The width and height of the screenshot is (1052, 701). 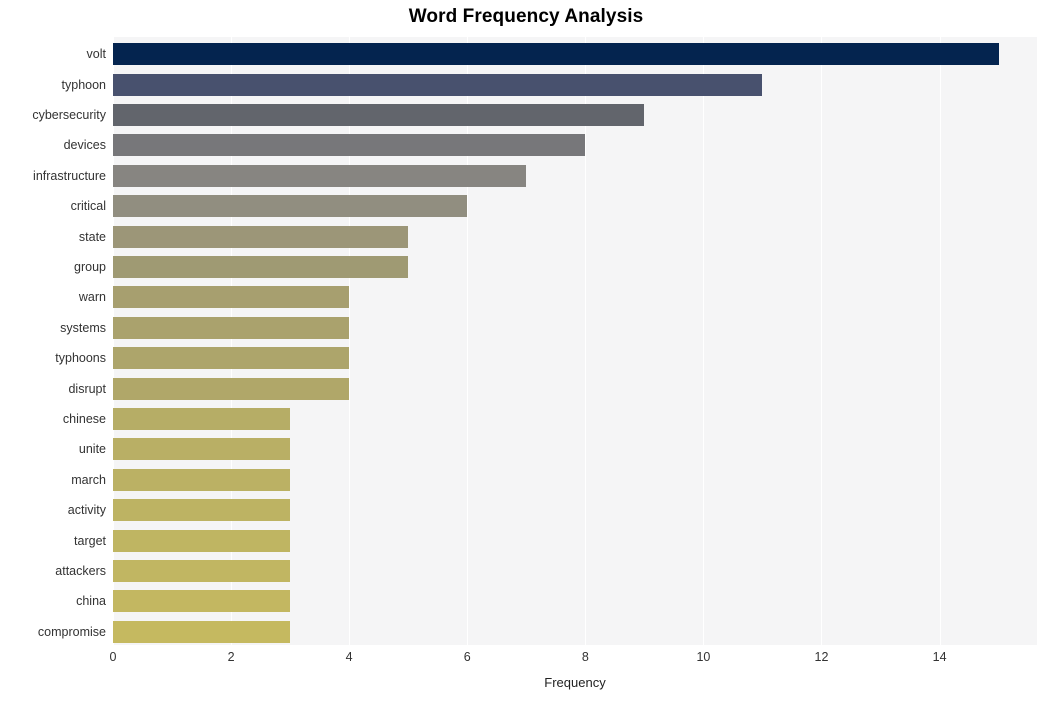 I want to click on bar-group, so click(x=261, y=267).